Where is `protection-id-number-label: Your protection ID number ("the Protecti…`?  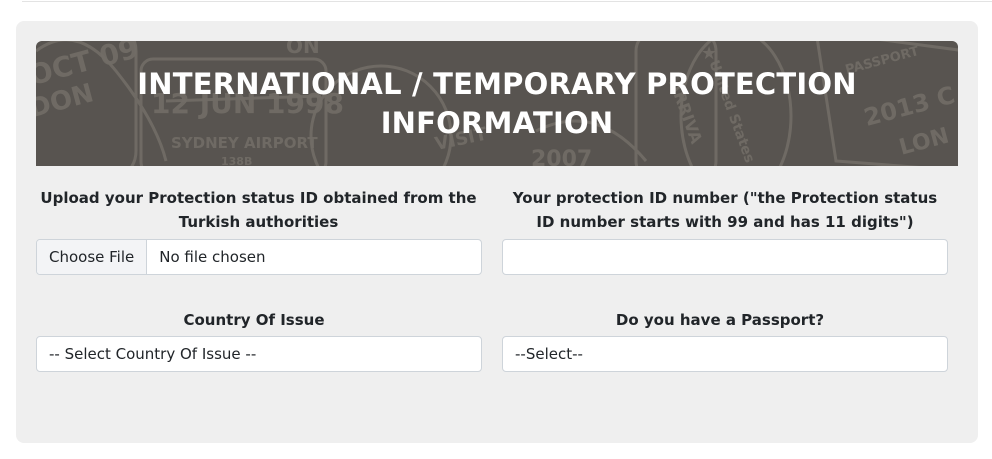
protection-id-number-label: Your protection ID number ("the Protecti… is located at coordinates (725, 210).